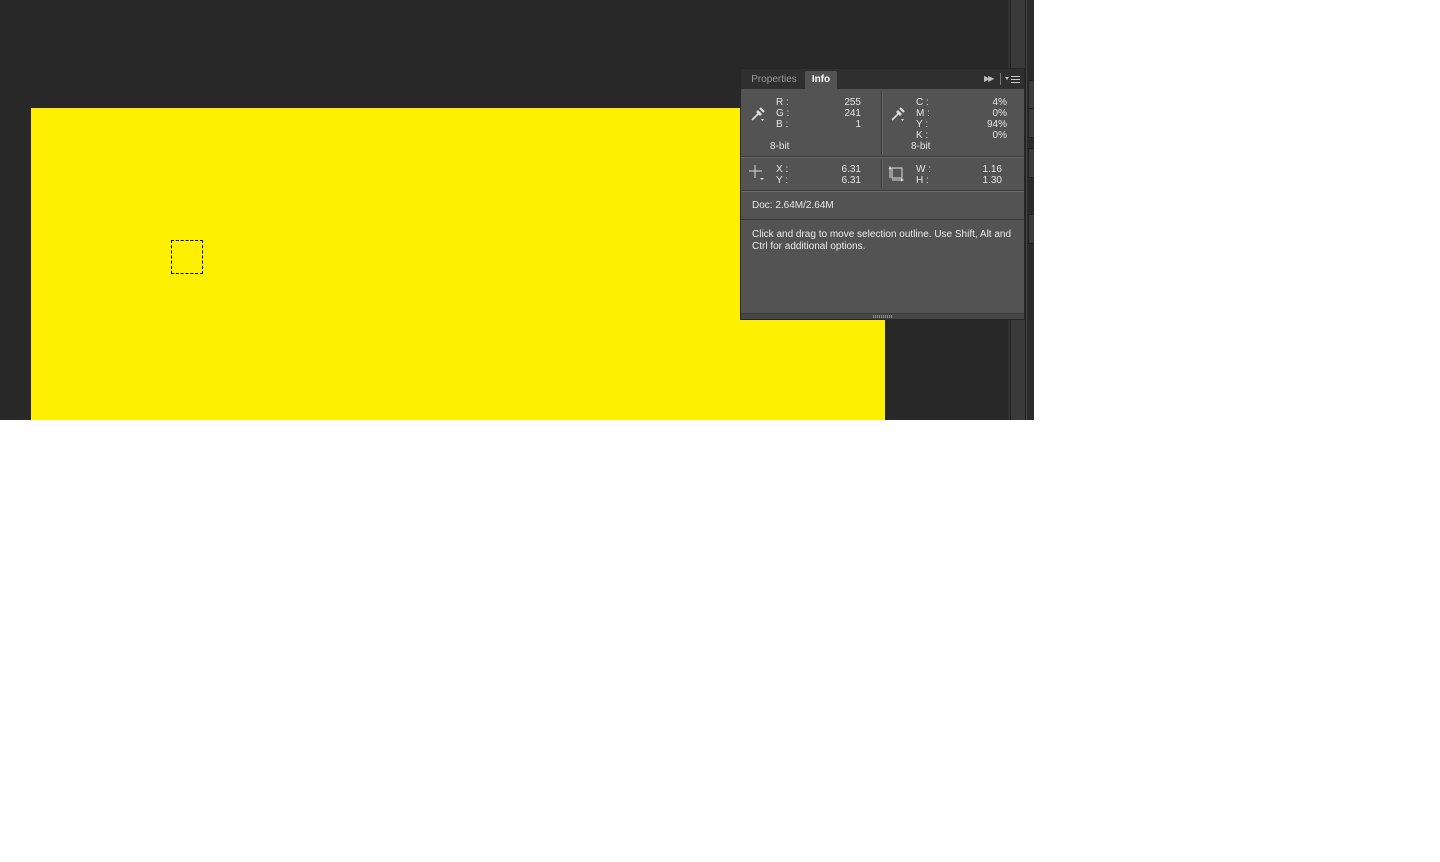 Image resolution: width=1440 pixels, height=862 pixels. I want to click on panel-tab-bar: Properties Info ▶▶, so click(882, 79).